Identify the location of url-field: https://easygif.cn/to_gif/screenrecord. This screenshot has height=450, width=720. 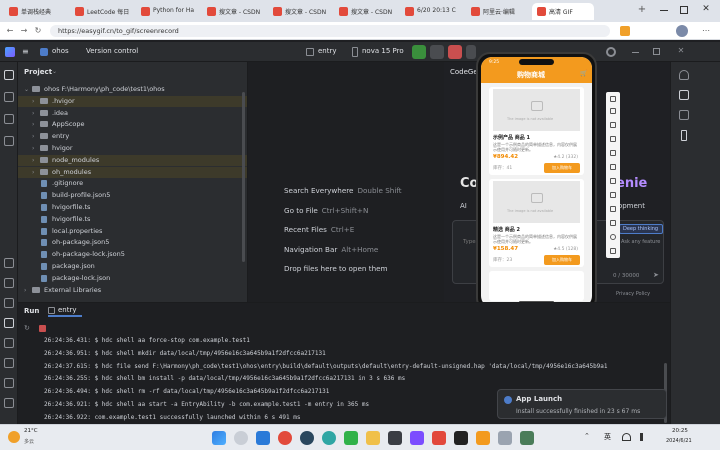
(330, 31).